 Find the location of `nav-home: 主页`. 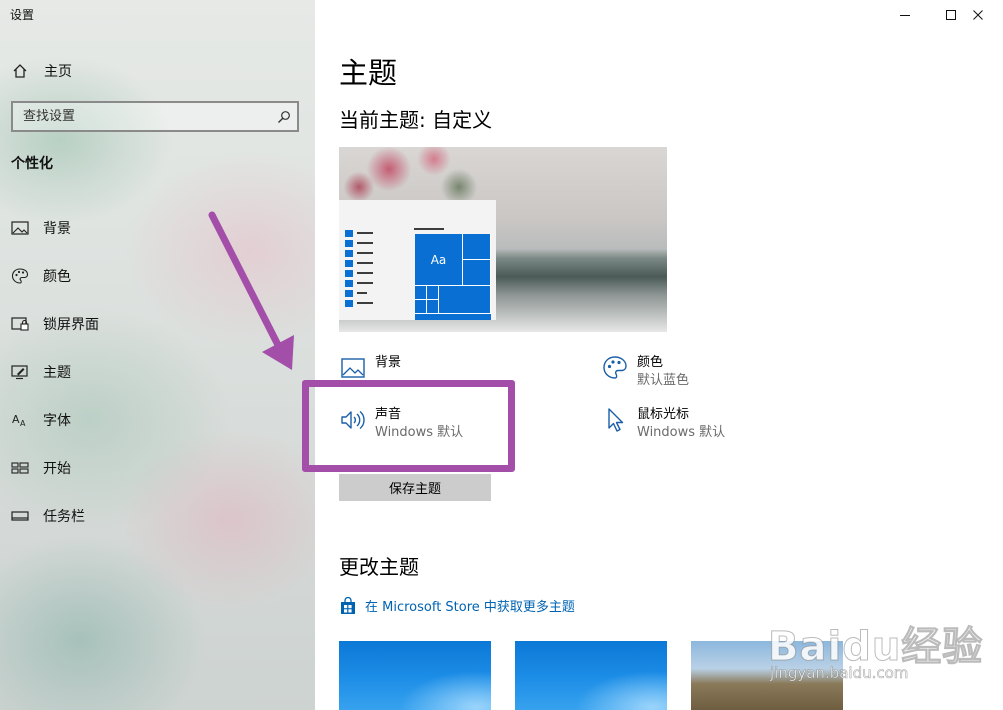

nav-home: 主页 is located at coordinates (155, 71).